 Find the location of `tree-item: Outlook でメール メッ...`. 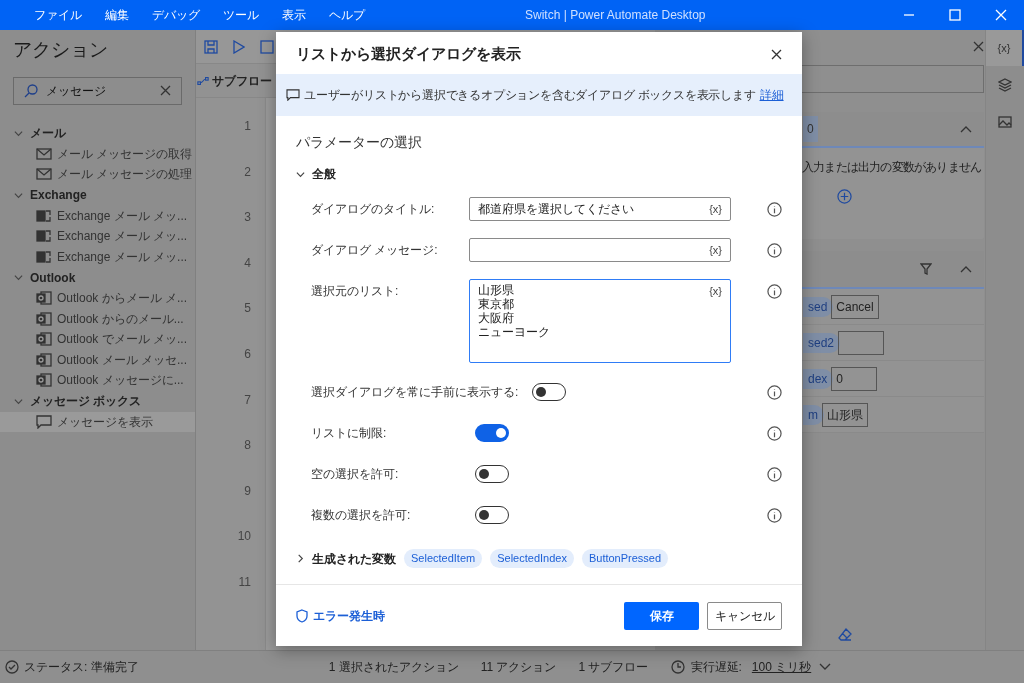

tree-item: Outlook でメール メッ... is located at coordinates (97, 339).